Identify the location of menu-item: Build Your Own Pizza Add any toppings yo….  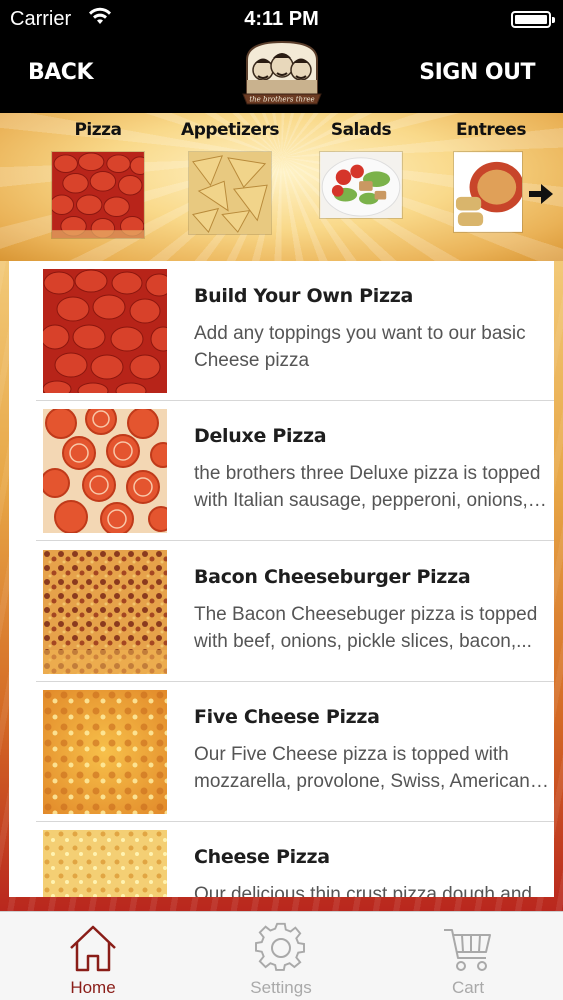
(295, 331).